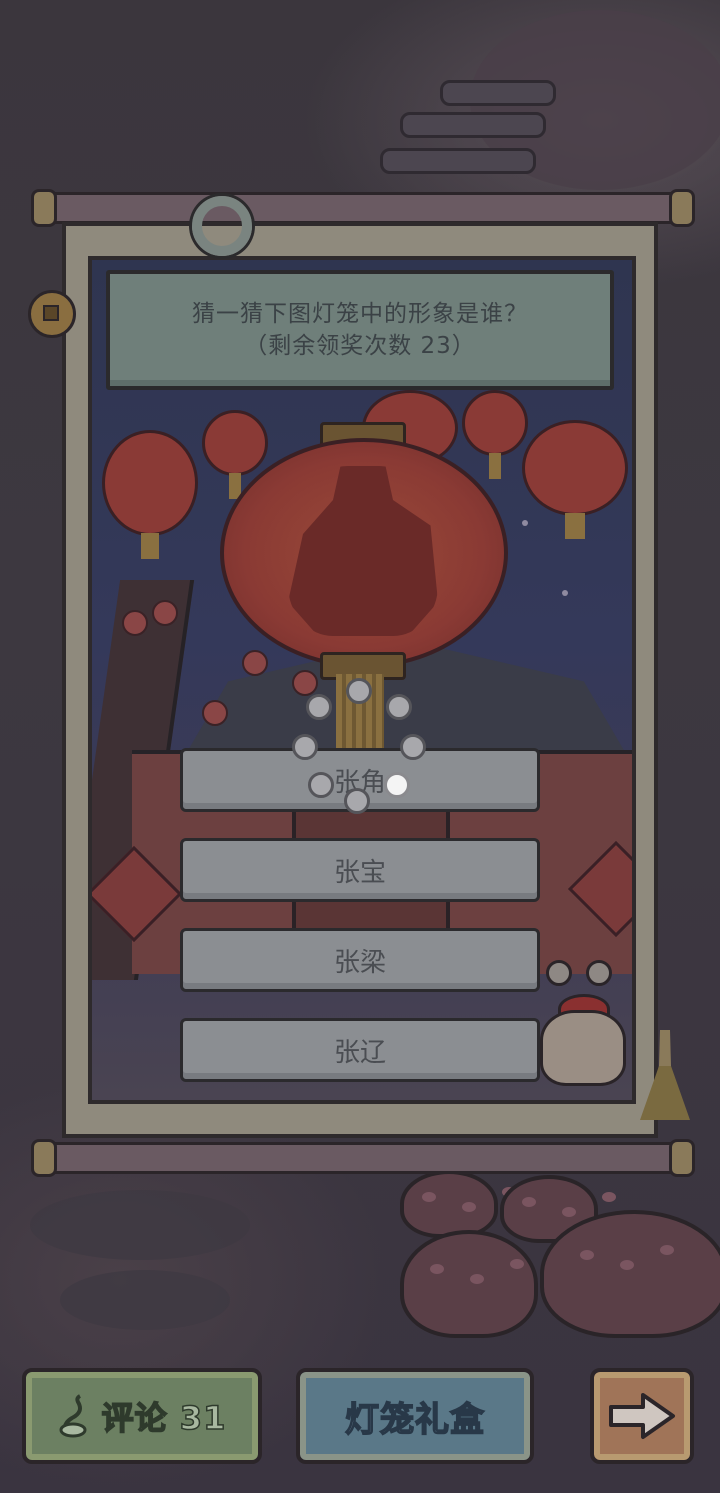  I want to click on jade-ring-ornament, so click(222, 226).